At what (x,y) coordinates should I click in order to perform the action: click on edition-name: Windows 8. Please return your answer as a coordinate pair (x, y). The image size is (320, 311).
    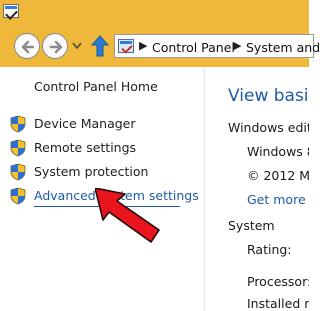
    Looking at the image, I should click on (278, 151).